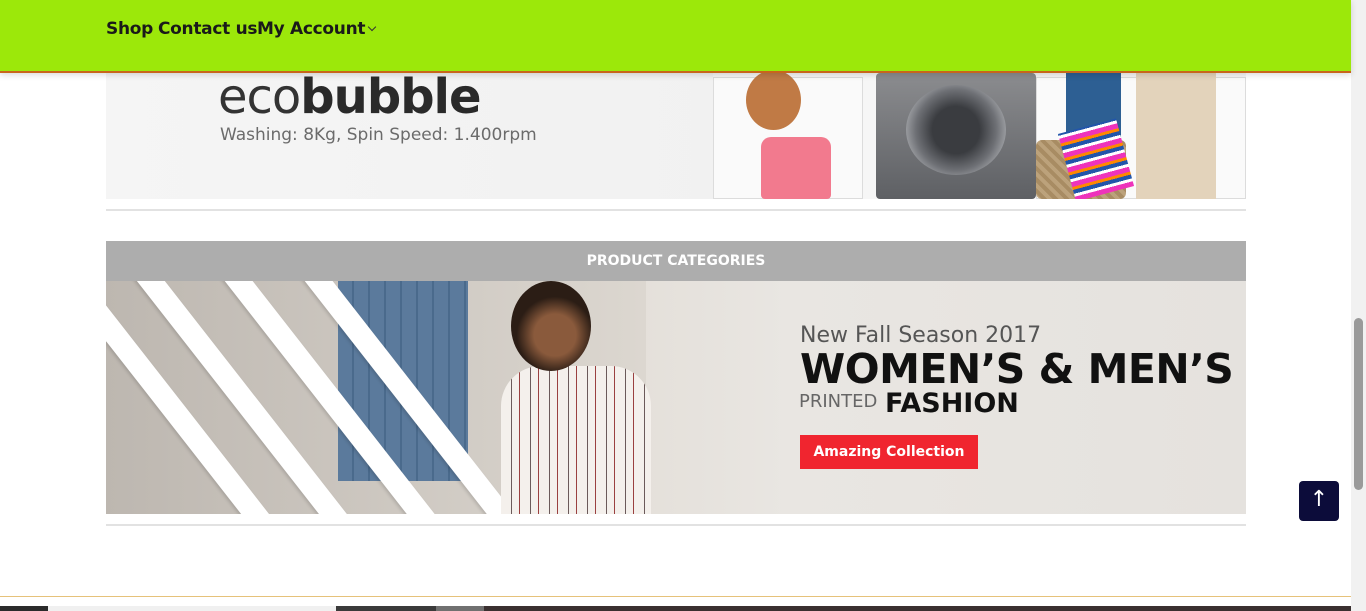 This screenshot has height=611, width=1366. Describe the element at coordinates (675, 36) in the screenshot. I see `top-navbar: Shop Contact us My Account` at that location.